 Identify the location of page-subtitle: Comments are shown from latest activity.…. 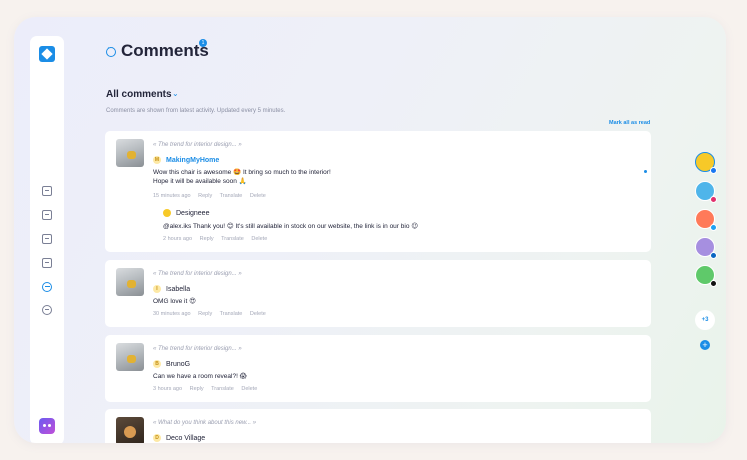
(196, 111).